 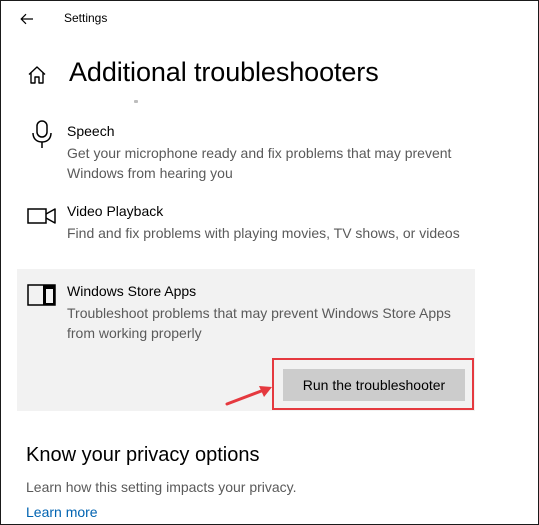 I want to click on privacy-heading: Know your privacy options, so click(x=143, y=455).